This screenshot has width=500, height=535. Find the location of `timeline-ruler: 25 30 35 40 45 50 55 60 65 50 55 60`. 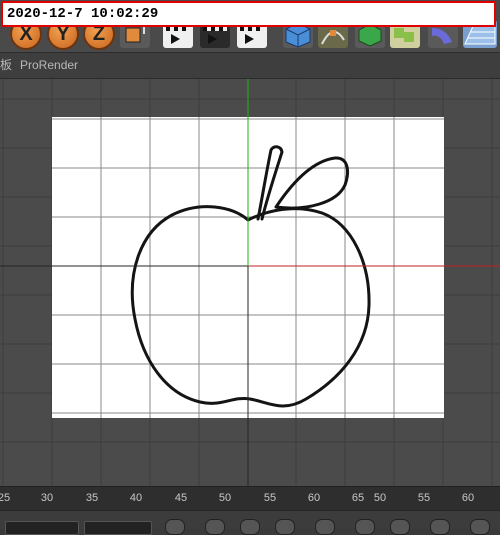

timeline-ruler: 25 30 35 40 45 50 55 60 65 50 55 60 is located at coordinates (250, 498).